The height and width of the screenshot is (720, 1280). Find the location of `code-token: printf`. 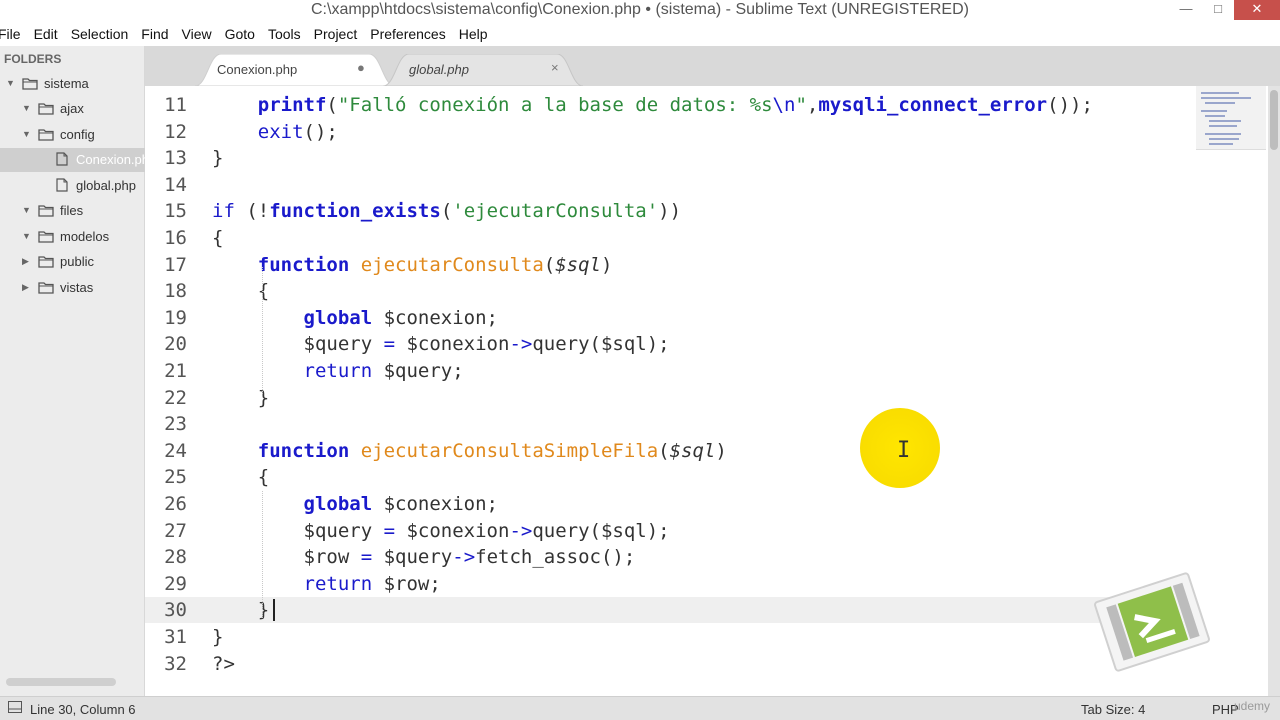

code-token: printf is located at coordinates (292, 105).